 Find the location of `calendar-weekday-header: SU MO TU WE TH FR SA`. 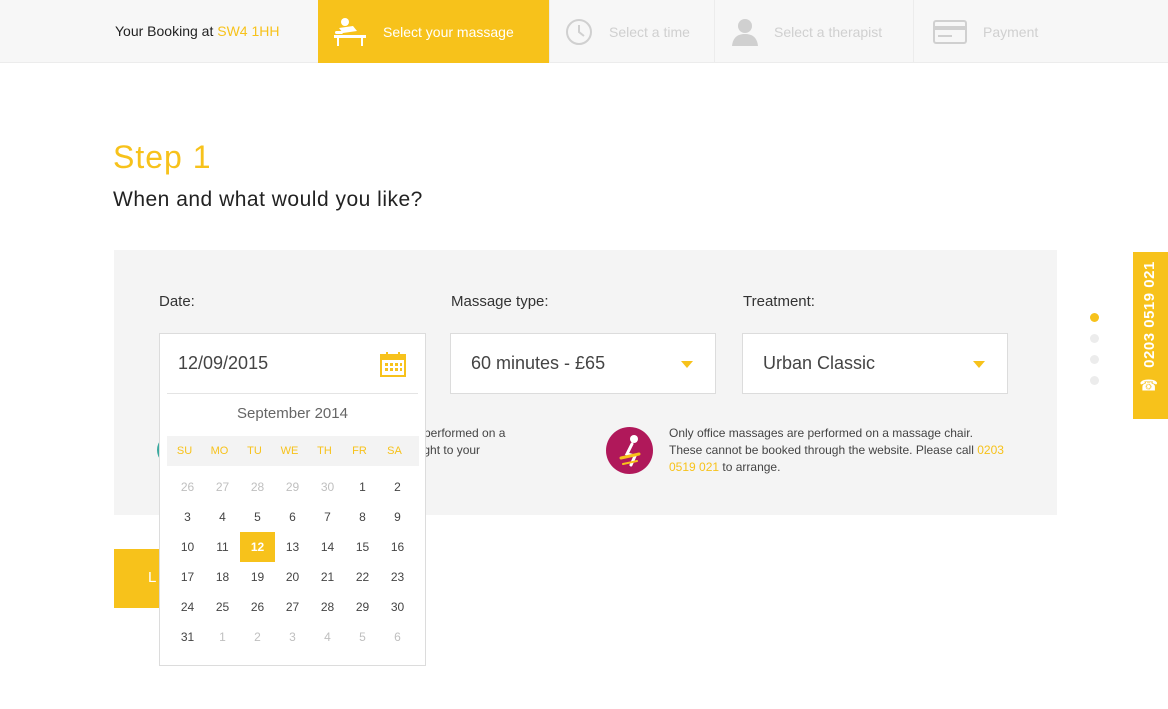

calendar-weekday-header: SU MO TU WE TH FR SA is located at coordinates (293, 451).